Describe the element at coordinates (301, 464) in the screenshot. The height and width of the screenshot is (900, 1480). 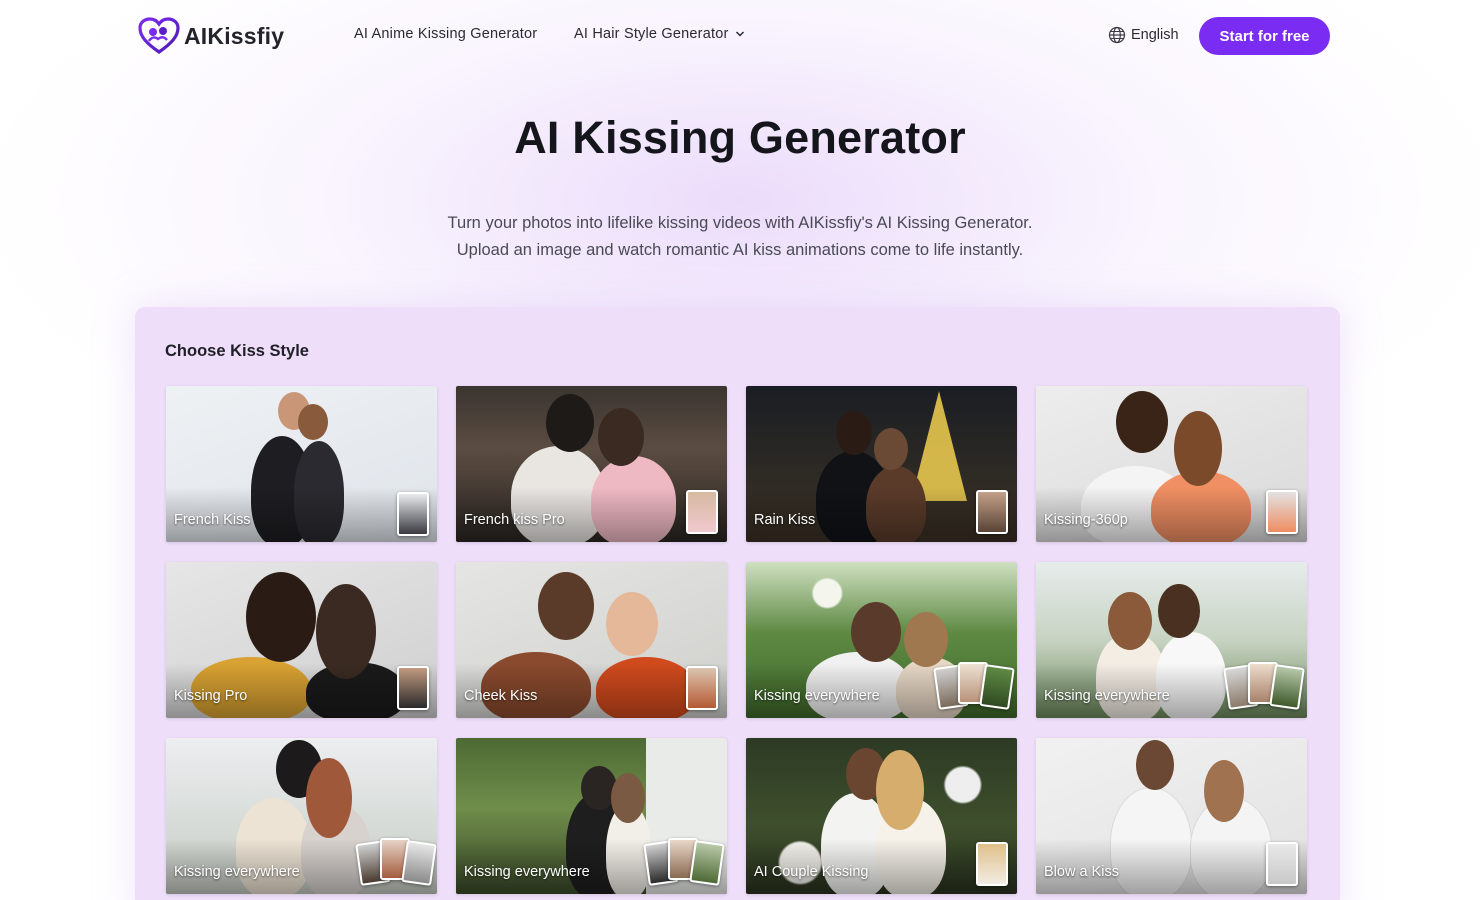
I see `style-card-french-kiss: French Kiss` at that location.